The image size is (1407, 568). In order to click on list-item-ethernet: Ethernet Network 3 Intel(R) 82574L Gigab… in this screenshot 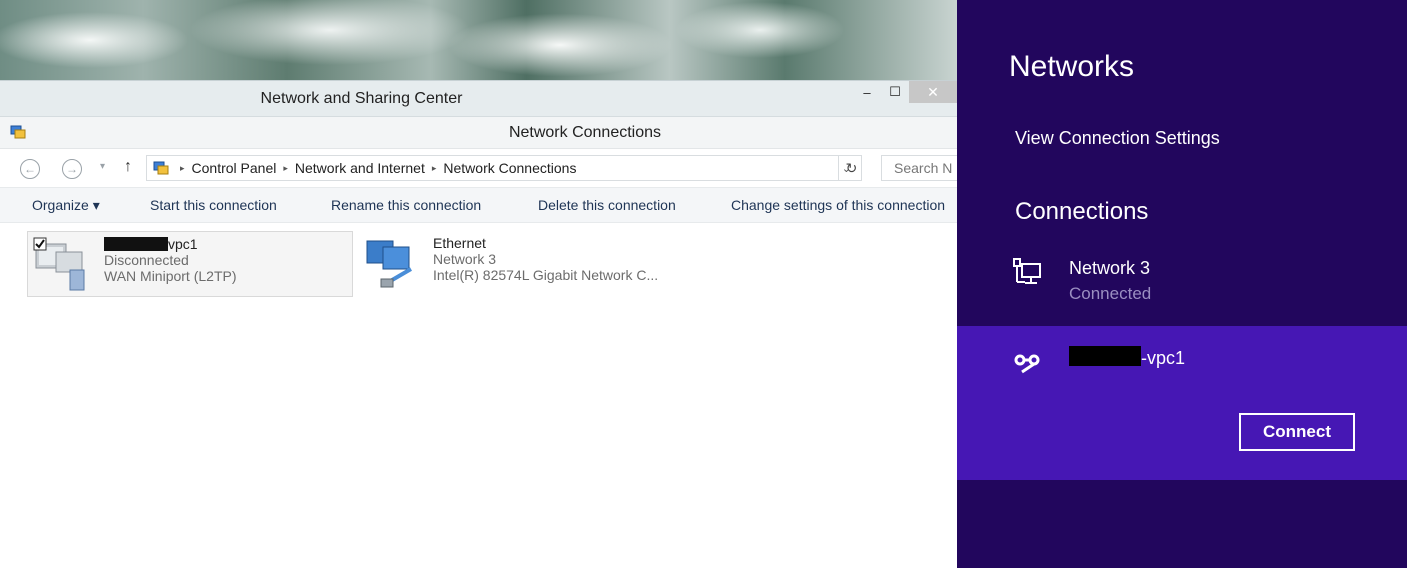, I will do `click(527, 264)`.